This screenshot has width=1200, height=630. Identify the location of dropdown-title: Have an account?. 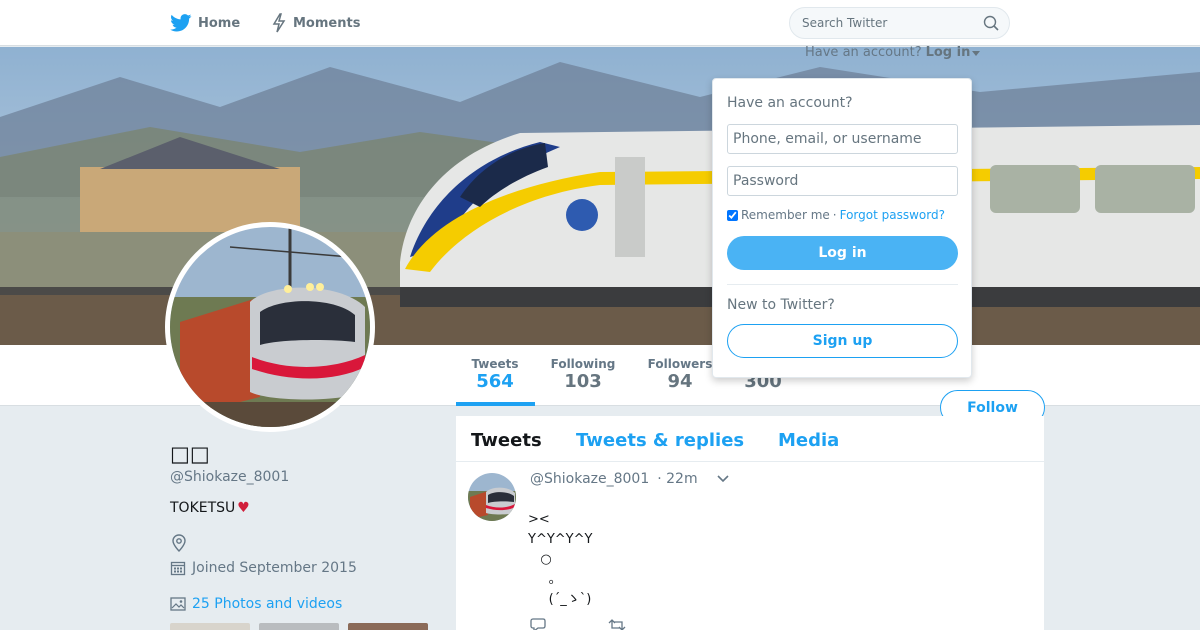
(790, 103).